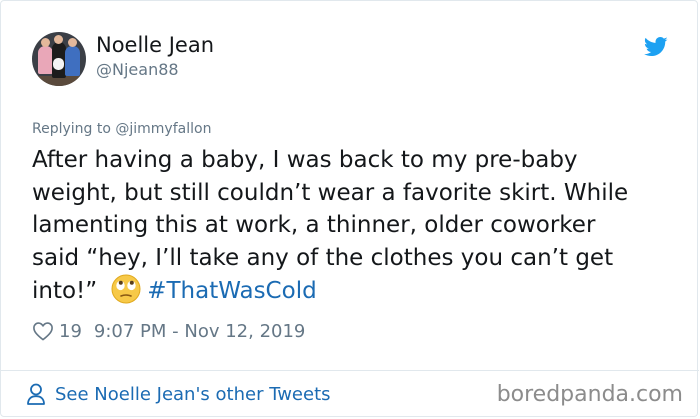 The width and height of the screenshot is (700, 419). What do you see at coordinates (137, 69) in the screenshot?
I see `author-handle: @Njean88` at bounding box center [137, 69].